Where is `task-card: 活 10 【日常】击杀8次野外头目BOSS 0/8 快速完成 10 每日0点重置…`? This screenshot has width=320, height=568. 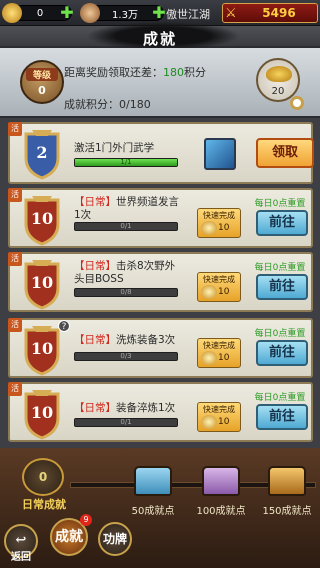
task-card: 活 10 【日常】击杀8次野外头目BOSS 0/8 快速完成 10 每日0点重置… is located at coordinates (160, 282).